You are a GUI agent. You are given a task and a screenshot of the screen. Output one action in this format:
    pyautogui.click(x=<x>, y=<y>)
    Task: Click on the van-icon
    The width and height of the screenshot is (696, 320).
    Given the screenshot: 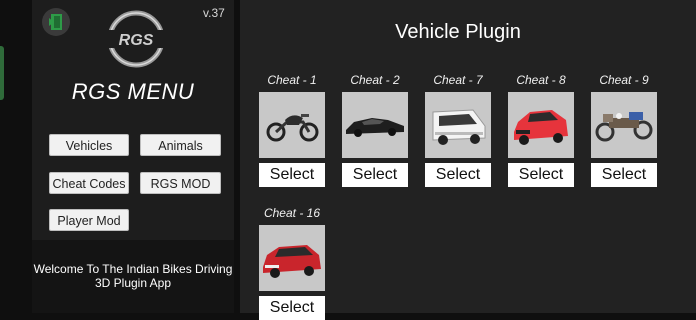 What is the action you would take?
    pyautogui.click(x=459, y=127)
    